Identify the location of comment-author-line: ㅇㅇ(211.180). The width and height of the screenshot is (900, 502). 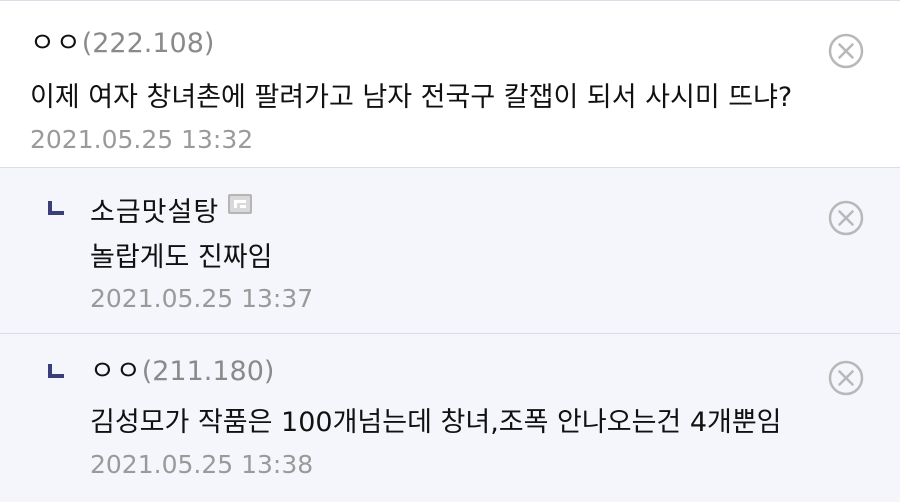
(182, 372).